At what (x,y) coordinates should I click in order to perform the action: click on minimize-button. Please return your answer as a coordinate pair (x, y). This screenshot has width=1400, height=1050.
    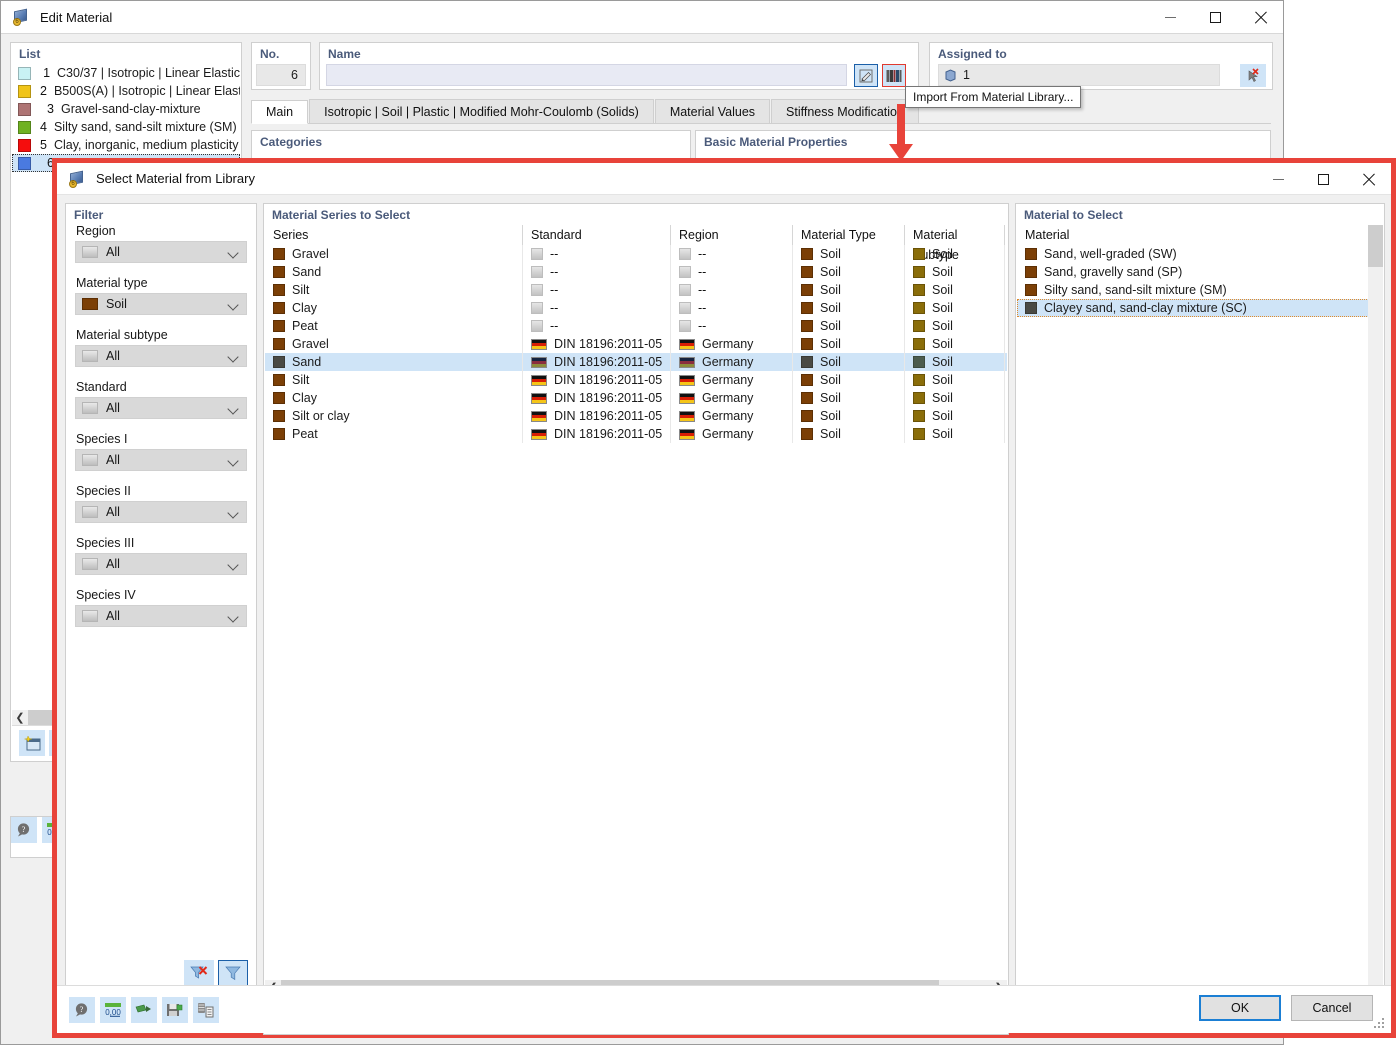
    Looking at the image, I should click on (1170, 17).